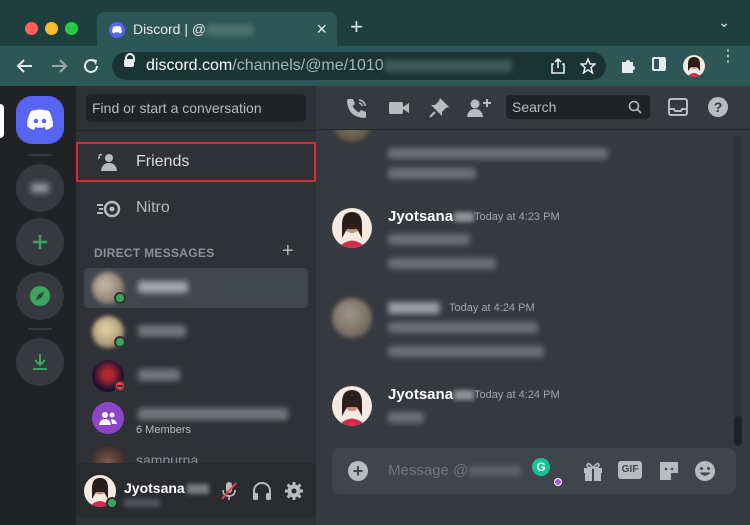 Image resolution: width=750 pixels, height=525 pixels. I want to click on server-separator, so click(40, 329).